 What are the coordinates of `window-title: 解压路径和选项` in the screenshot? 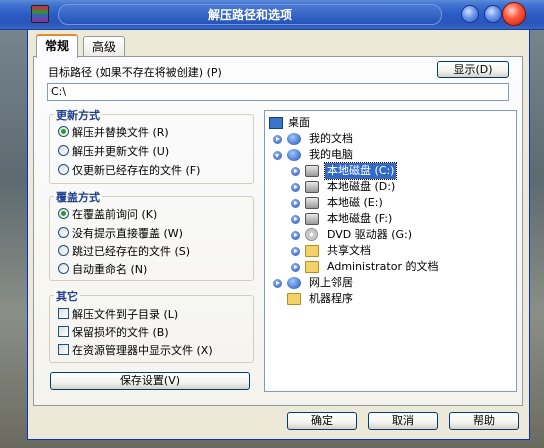 It's located at (250, 14).